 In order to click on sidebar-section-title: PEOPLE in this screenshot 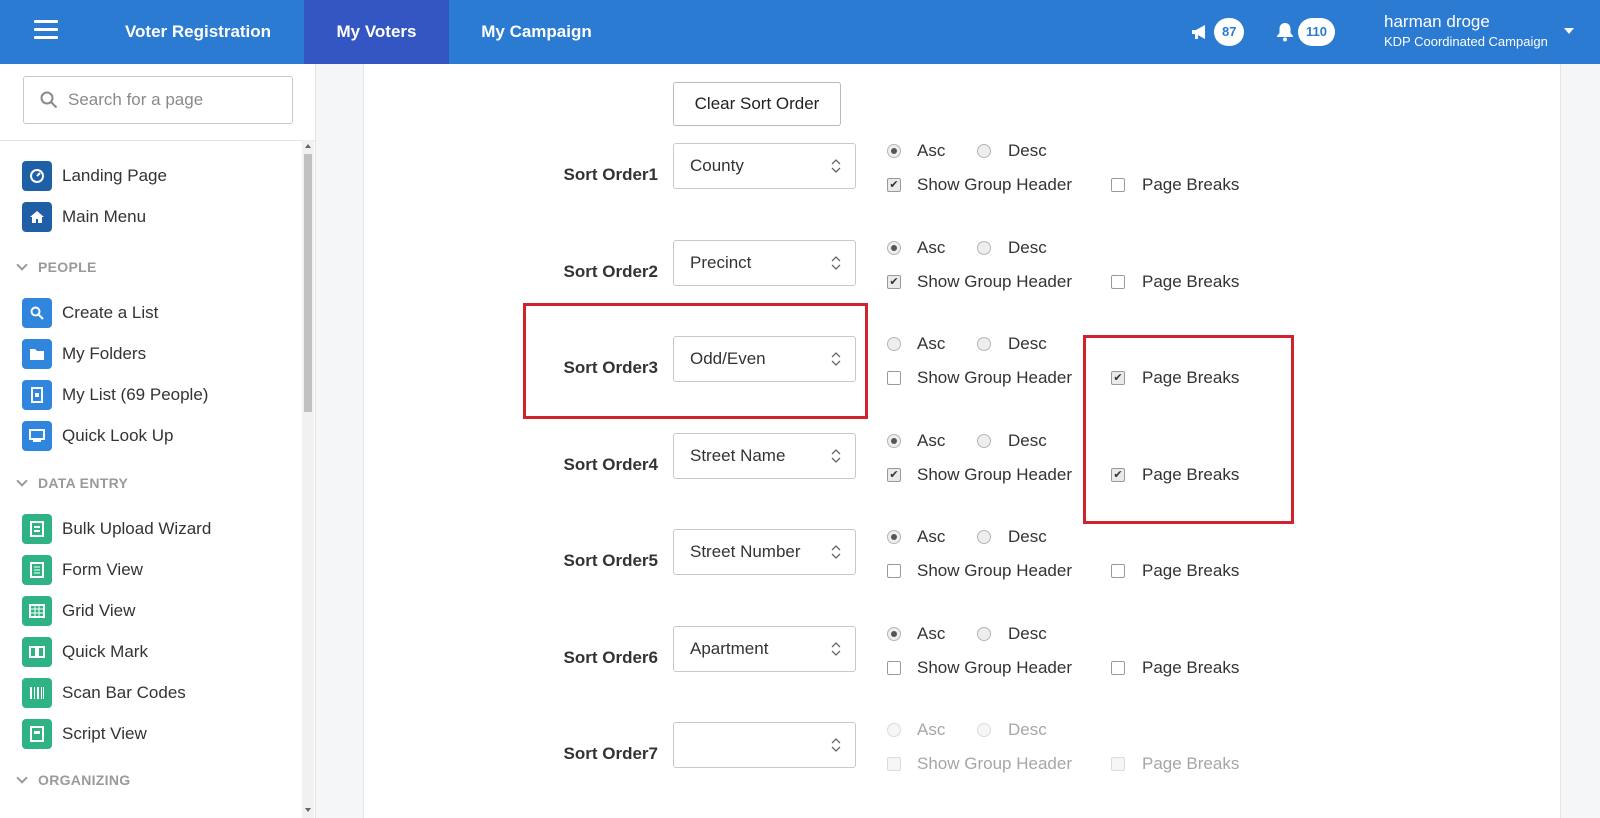, I will do `click(67, 267)`.